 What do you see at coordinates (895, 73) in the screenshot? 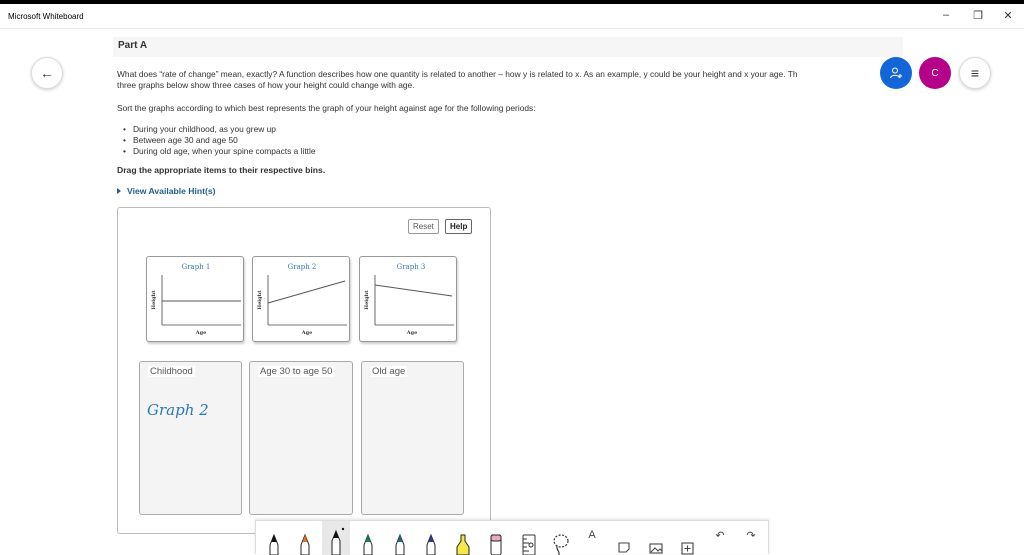
I see `person-add-icon` at bounding box center [895, 73].